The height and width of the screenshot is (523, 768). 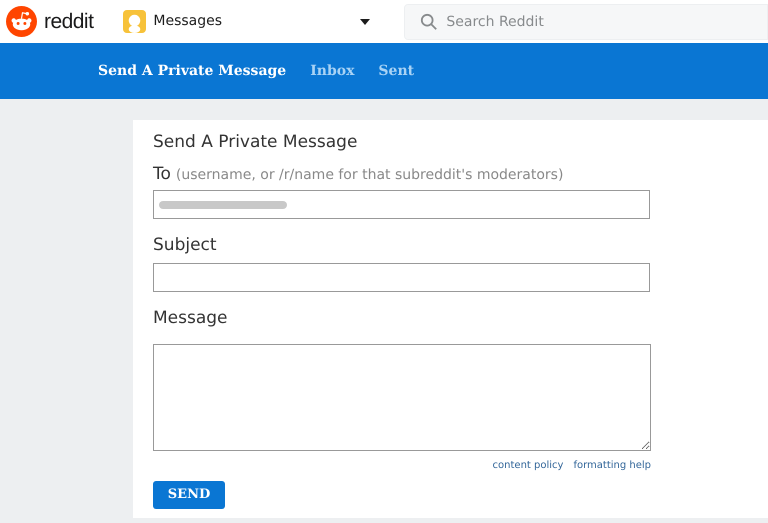 What do you see at coordinates (370, 175) in the screenshot?
I see `field-hint: (username, or /r/name for that subreddit's moderators)` at bounding box center [370, 175].